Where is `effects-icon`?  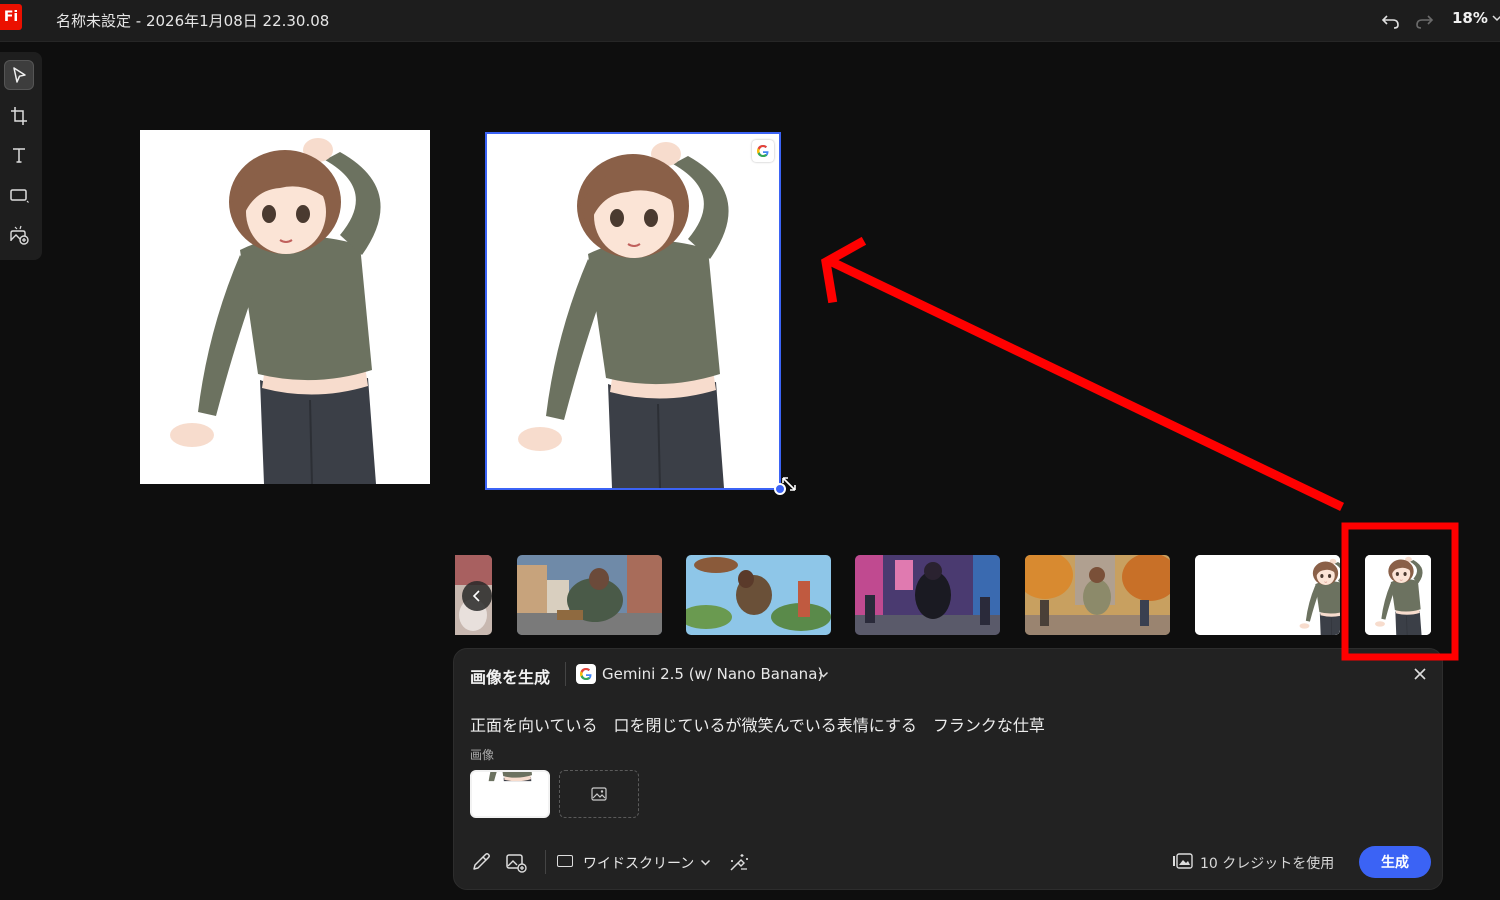
effects-icon is located at coordinates (739, 862).